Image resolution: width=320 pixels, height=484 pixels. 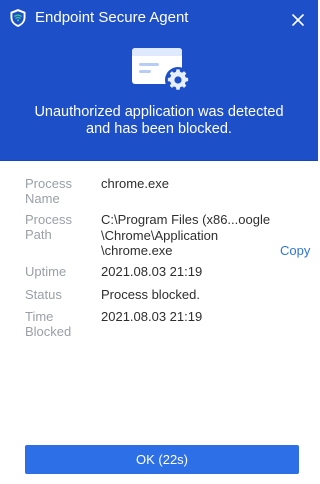 I want to click on detail-label: Process Path, so click(x=60, y=227).